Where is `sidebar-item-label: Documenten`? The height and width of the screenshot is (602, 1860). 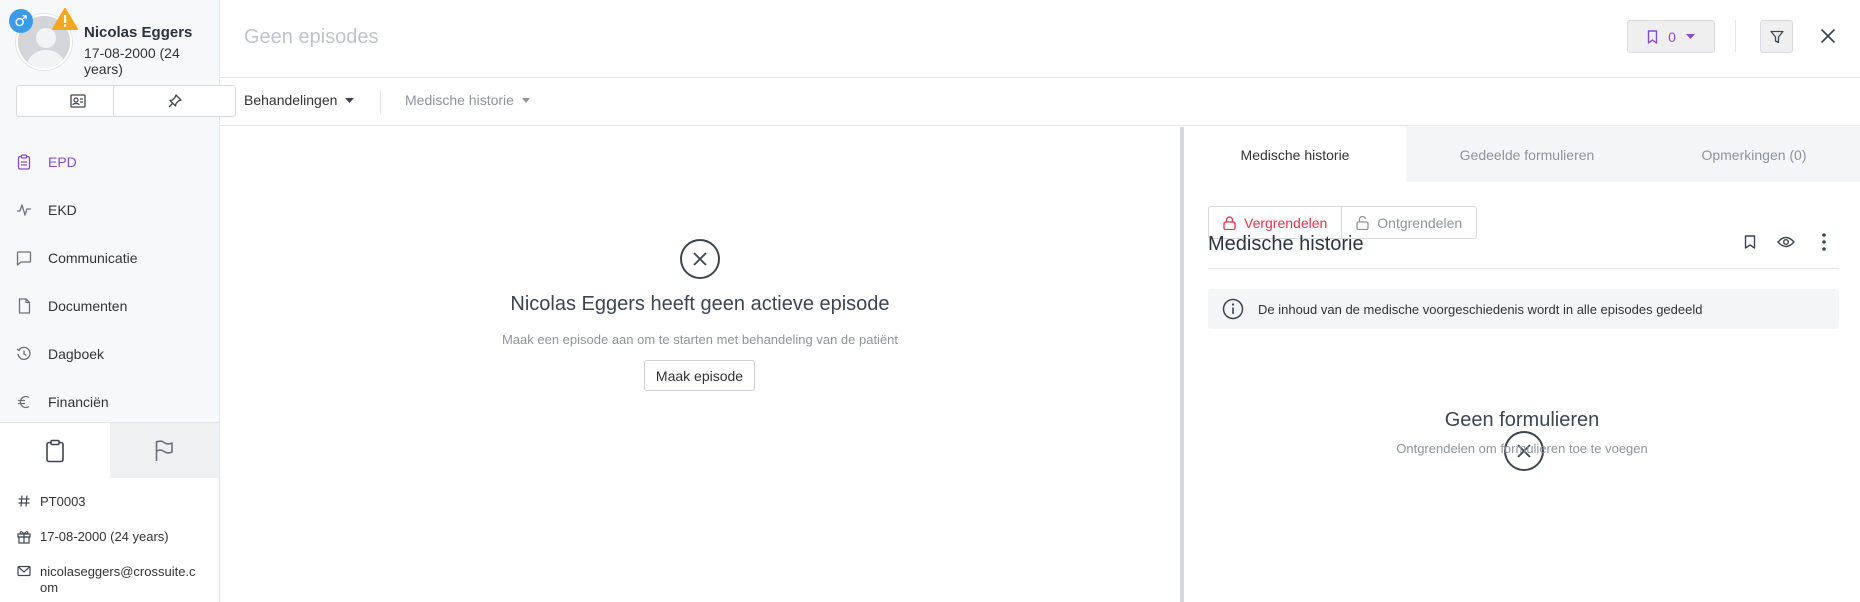 sidebar-item-label: Documenten is located at coordinates (88, 306).